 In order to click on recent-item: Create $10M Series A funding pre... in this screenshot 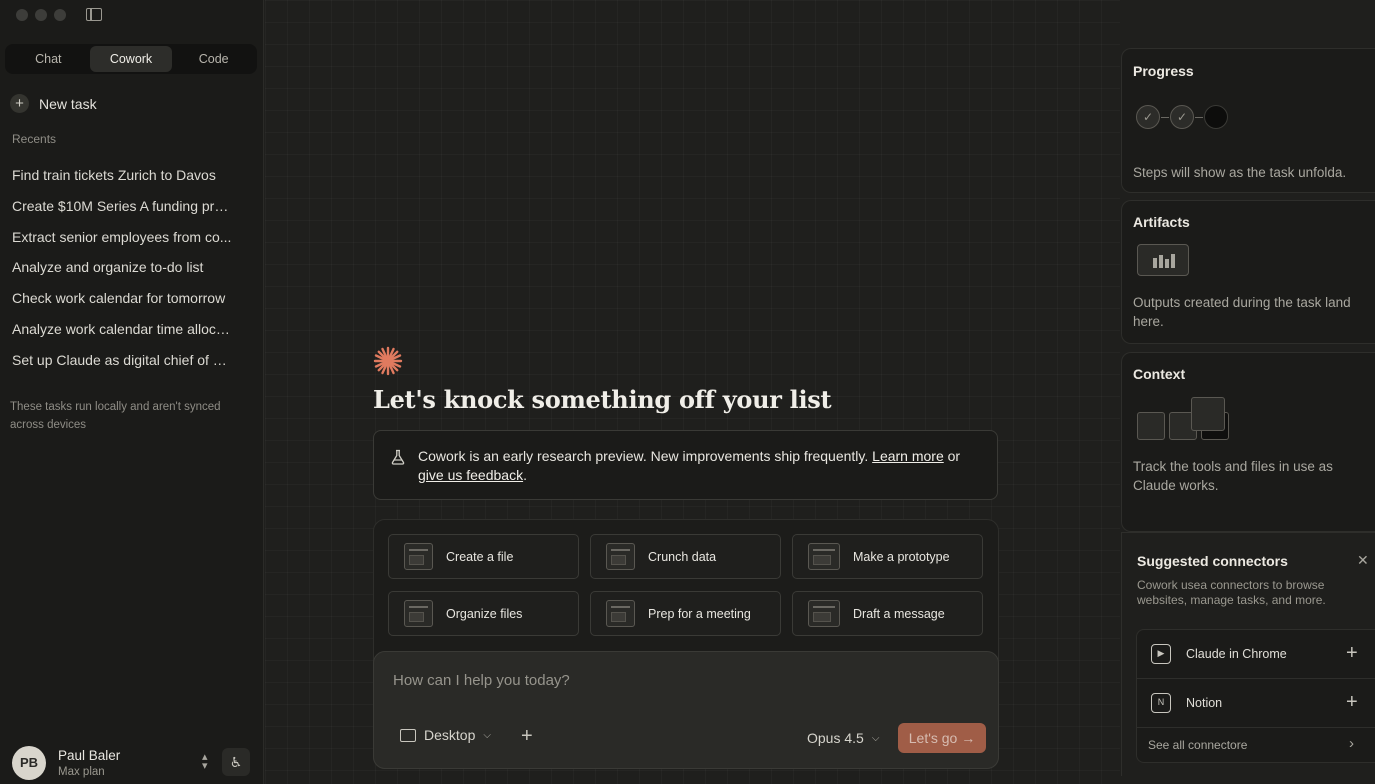, I will do `click(122, 206)`.